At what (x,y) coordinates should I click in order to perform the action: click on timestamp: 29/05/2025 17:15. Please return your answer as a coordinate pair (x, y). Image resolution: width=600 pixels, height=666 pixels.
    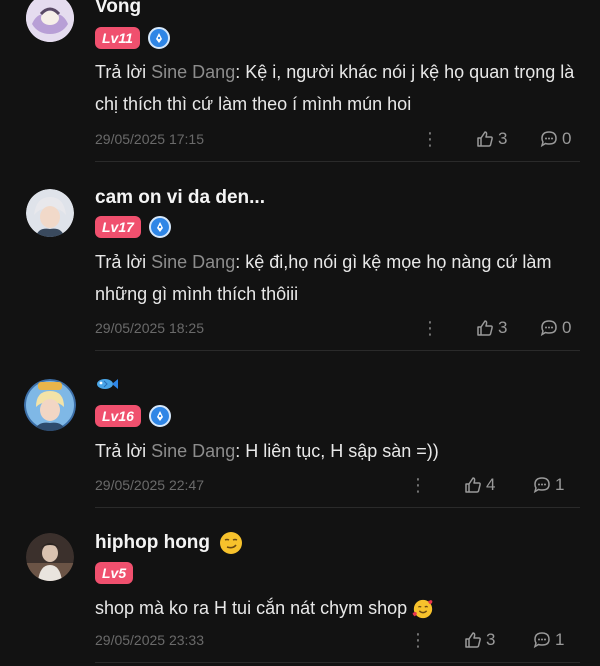
    Looking at the image, I should click on (149, 139).